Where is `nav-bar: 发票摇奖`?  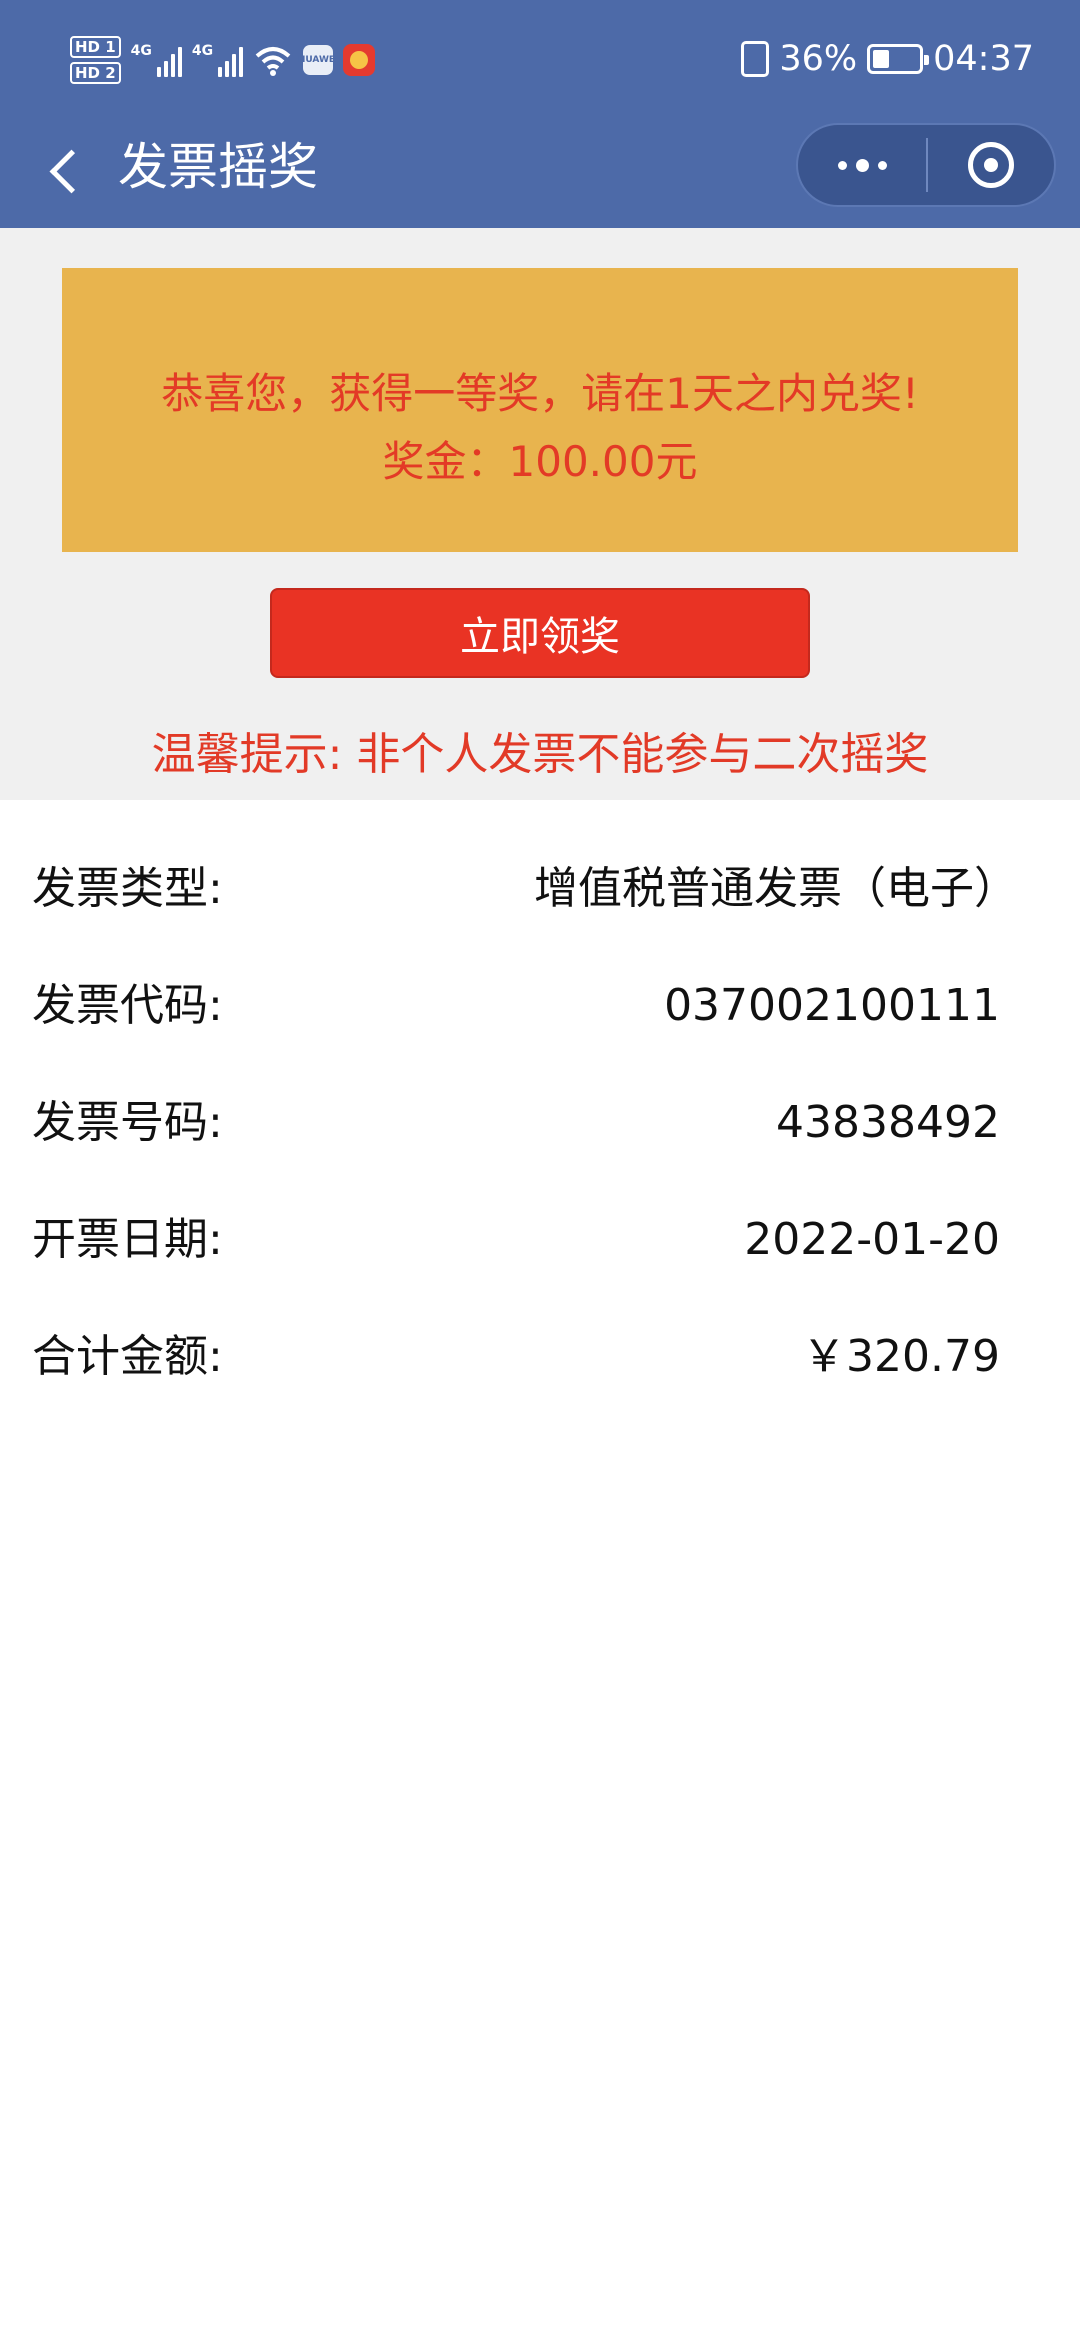 nav-bar: 发票摇奖 is located at coordinates (540, 173).